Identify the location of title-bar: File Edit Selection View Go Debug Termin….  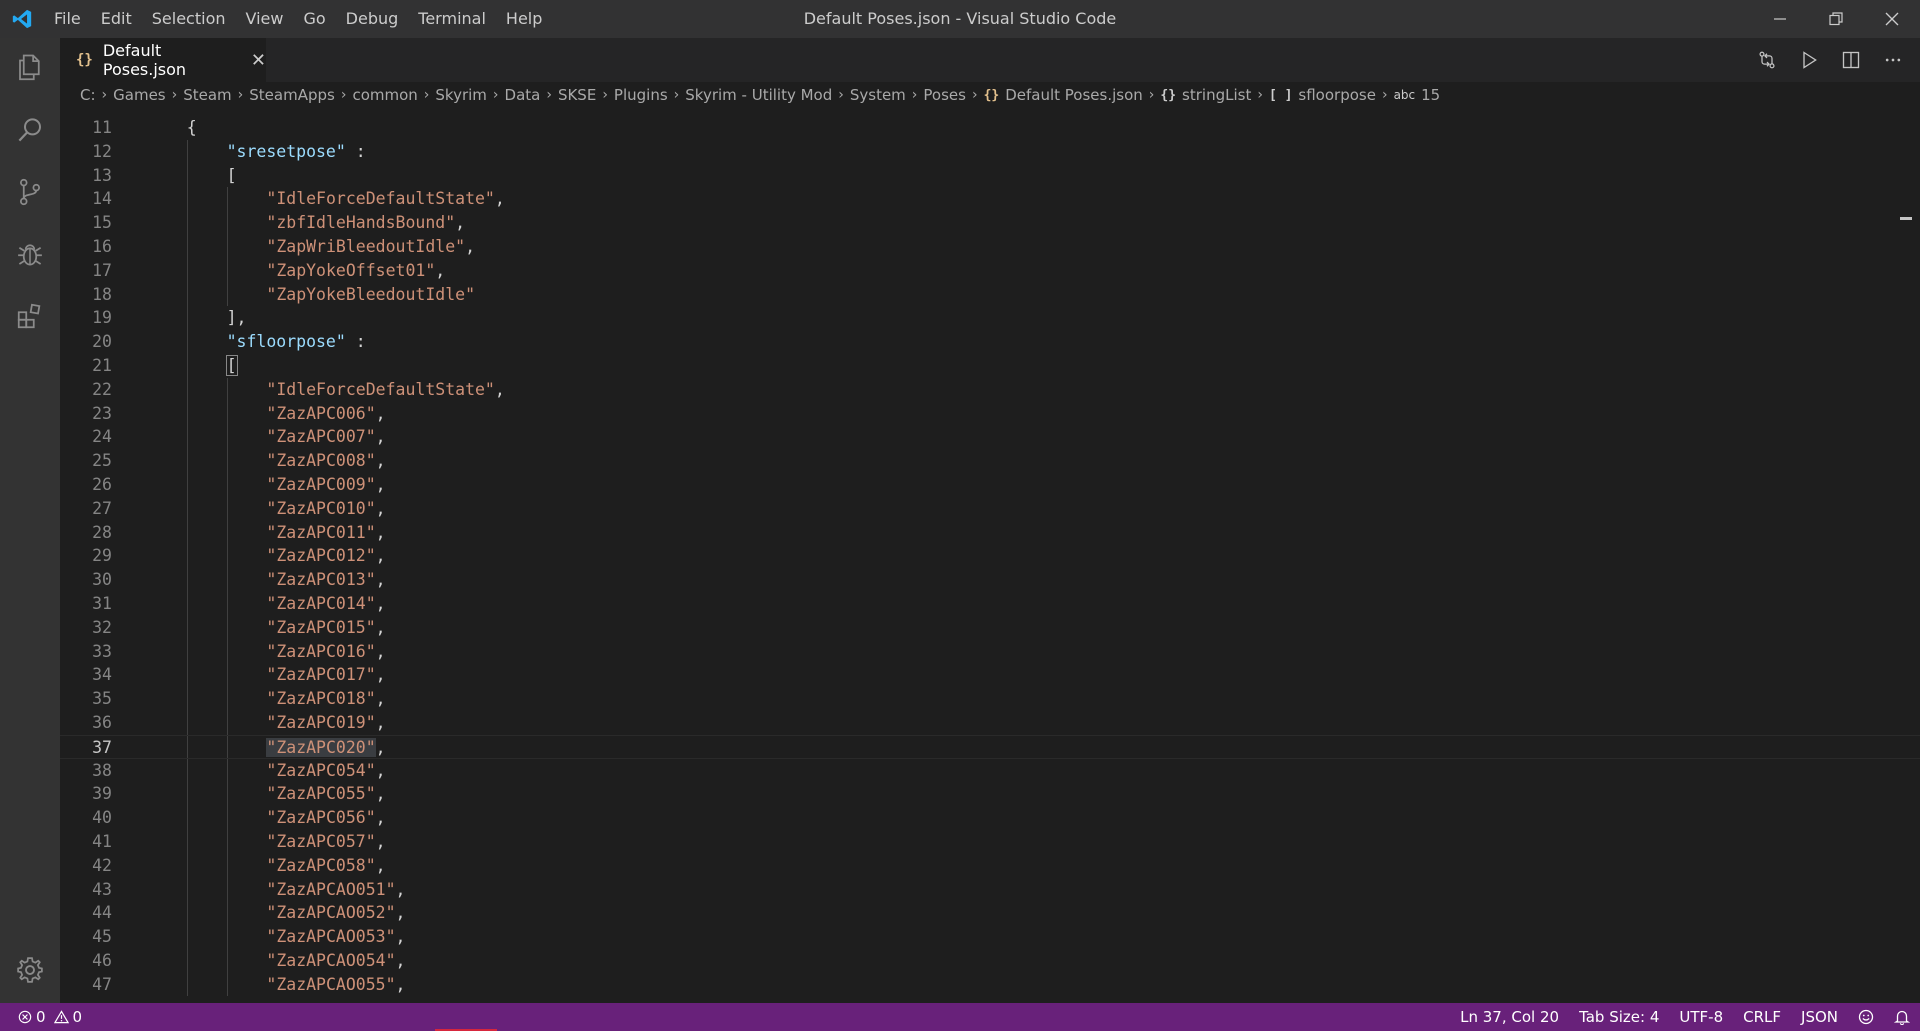
(960, 19).